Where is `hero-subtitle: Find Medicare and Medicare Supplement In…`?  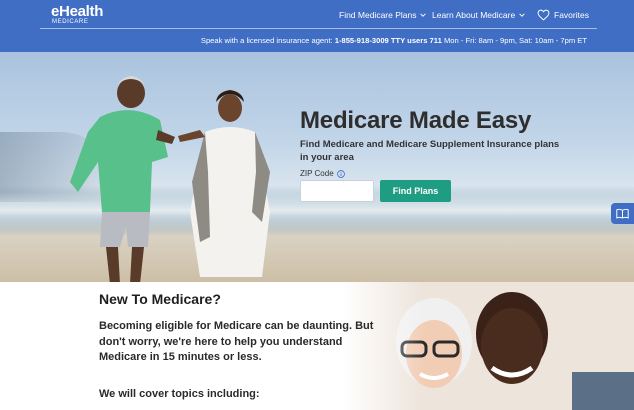
hero-subtitle: Find Medicare and Medicare Supplement In… is located at coordinates (430, 151).